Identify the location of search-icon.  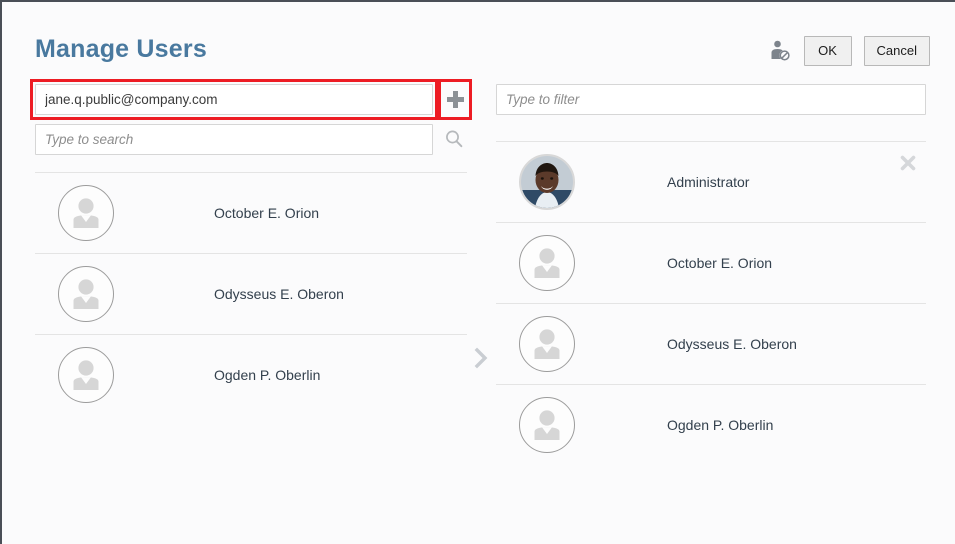
(454, 139).